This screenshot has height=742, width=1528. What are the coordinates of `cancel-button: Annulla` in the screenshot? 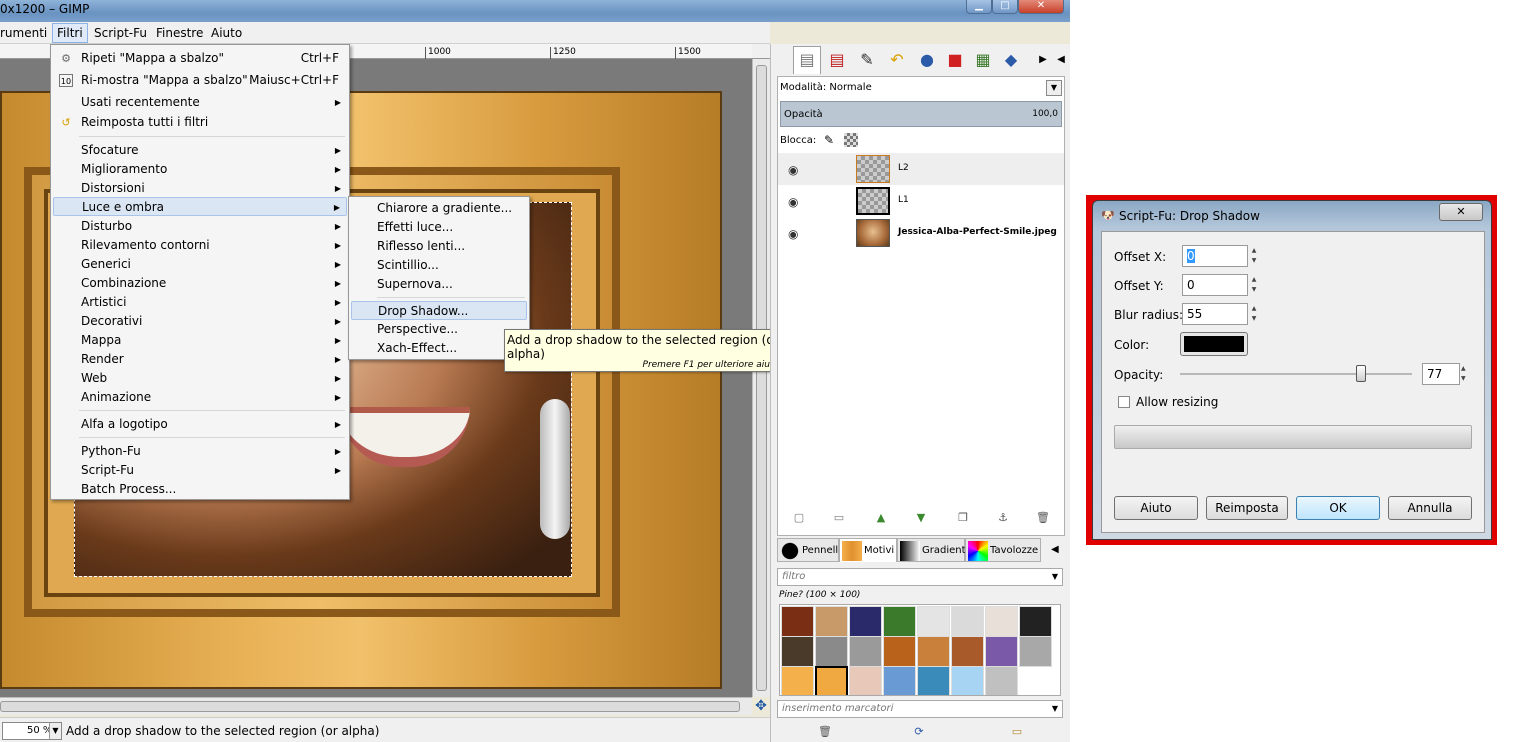 It's located at (1430, 508).